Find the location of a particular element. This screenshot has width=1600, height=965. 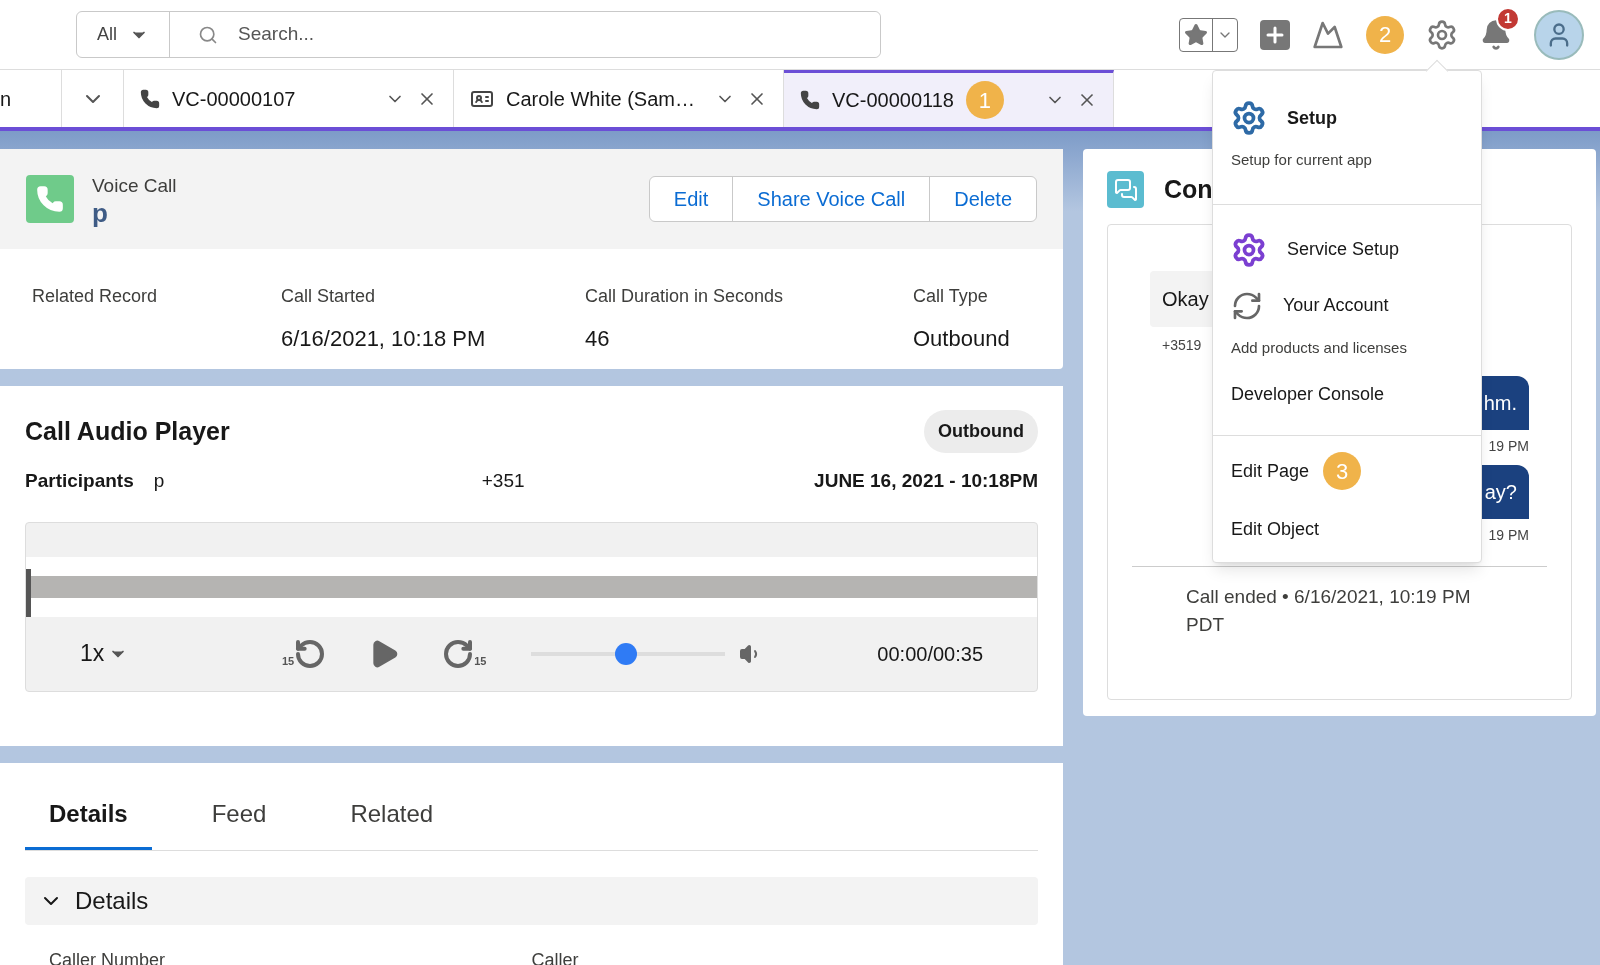

field-value: 46 is located at coordinates (598, 339).